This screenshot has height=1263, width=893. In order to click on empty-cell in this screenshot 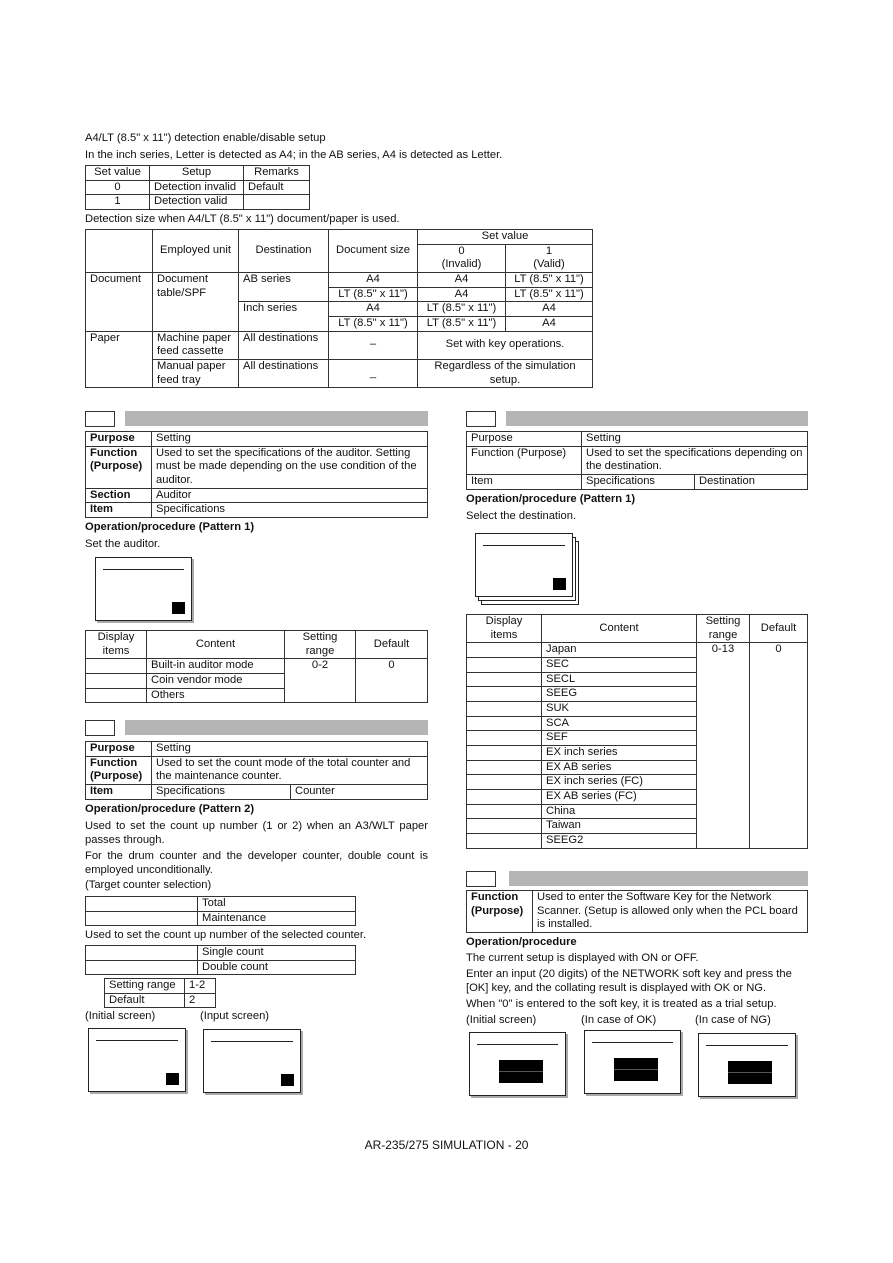, I will do `click(119, 251)`.